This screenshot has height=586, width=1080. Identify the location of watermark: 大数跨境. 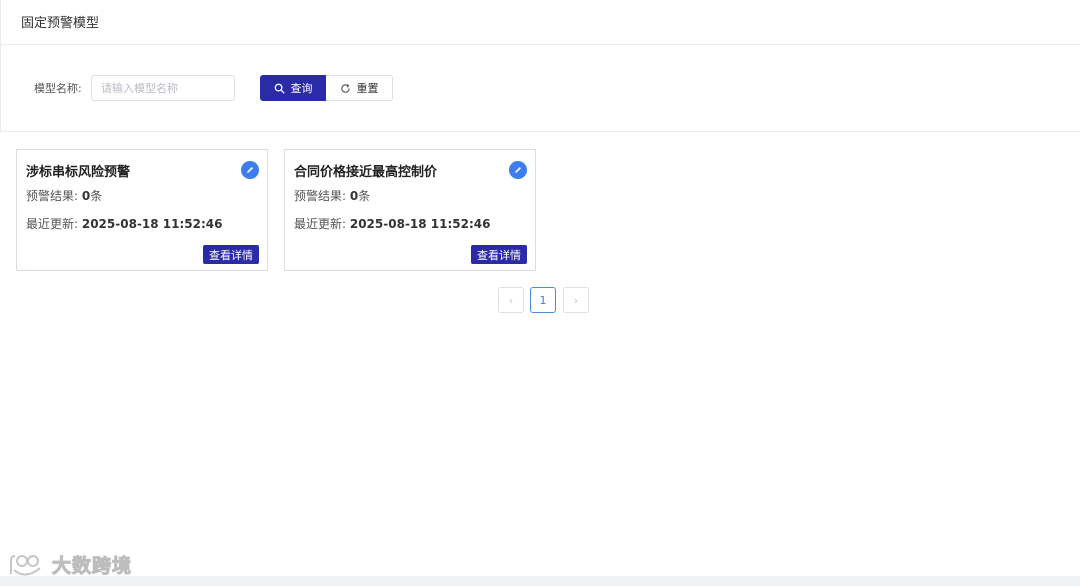
(70, 564).